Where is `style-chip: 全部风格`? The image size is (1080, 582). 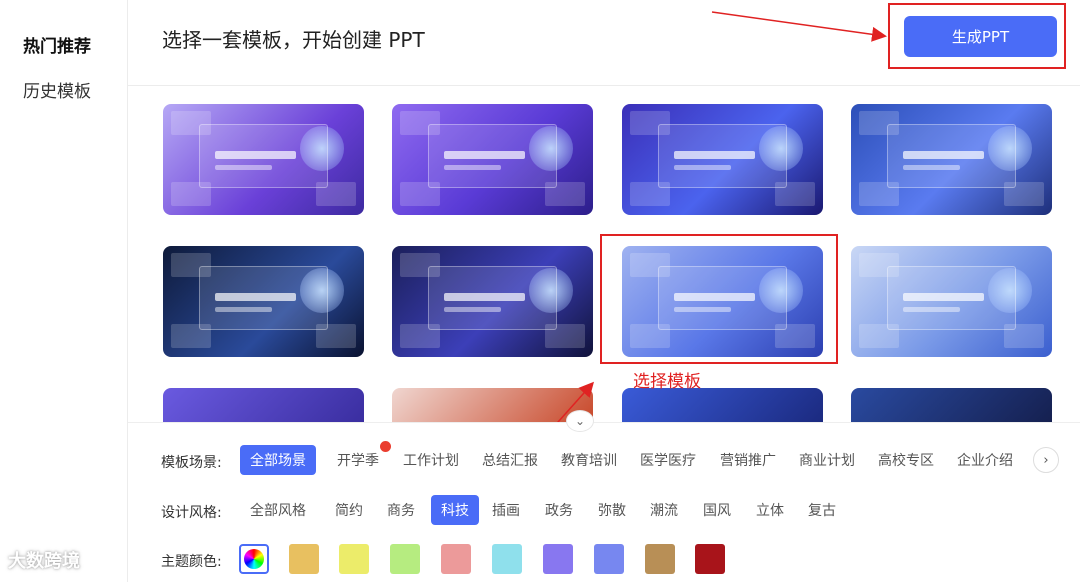 style-chip: 全部风格 is located at coordinates (278, 510).